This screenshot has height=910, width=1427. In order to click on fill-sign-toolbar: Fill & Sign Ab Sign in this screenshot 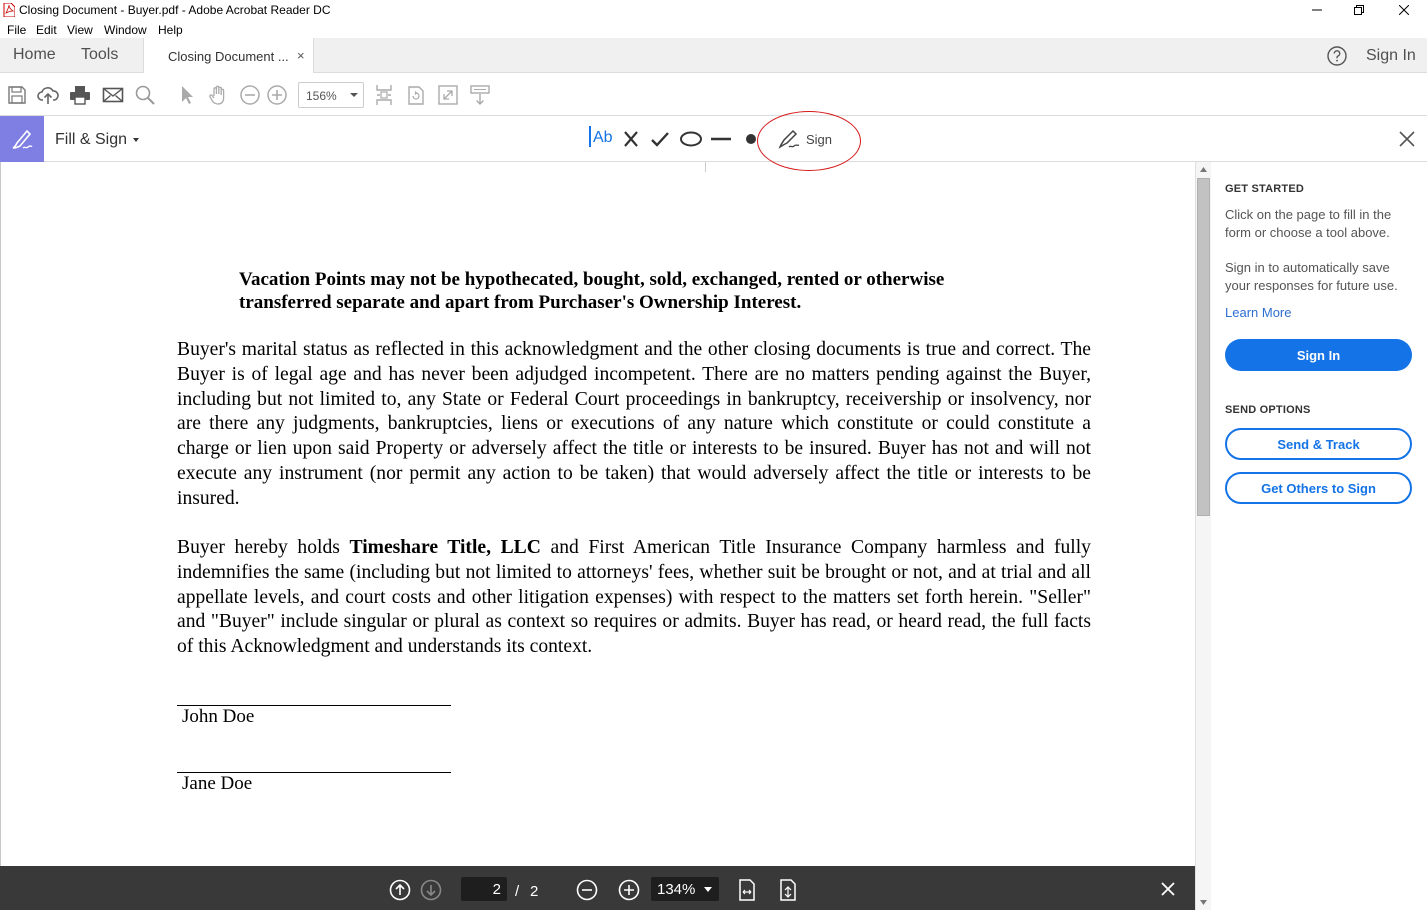, I will do `click(713, 139)`.